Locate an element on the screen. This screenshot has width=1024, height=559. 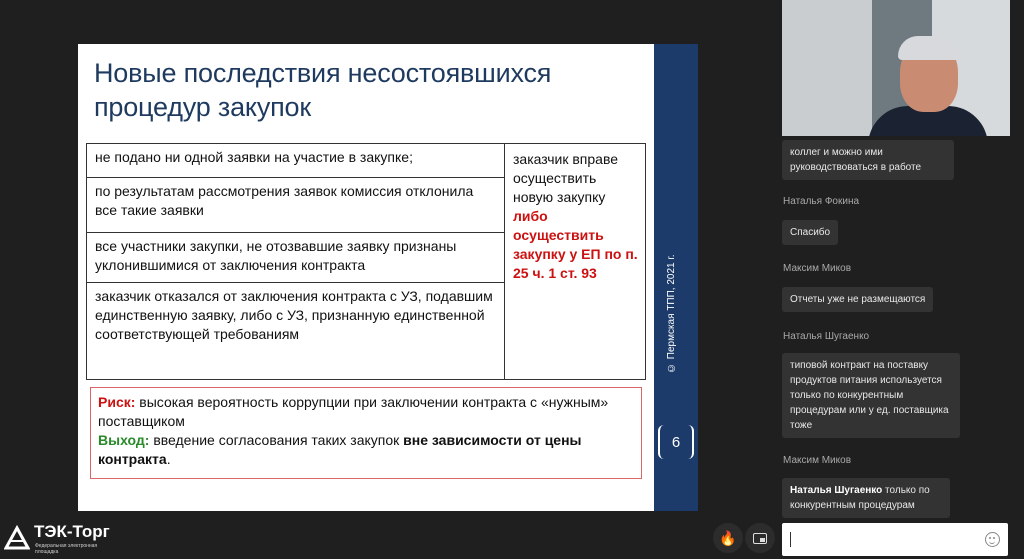
text-cursor is located at coordinates (790, 539).